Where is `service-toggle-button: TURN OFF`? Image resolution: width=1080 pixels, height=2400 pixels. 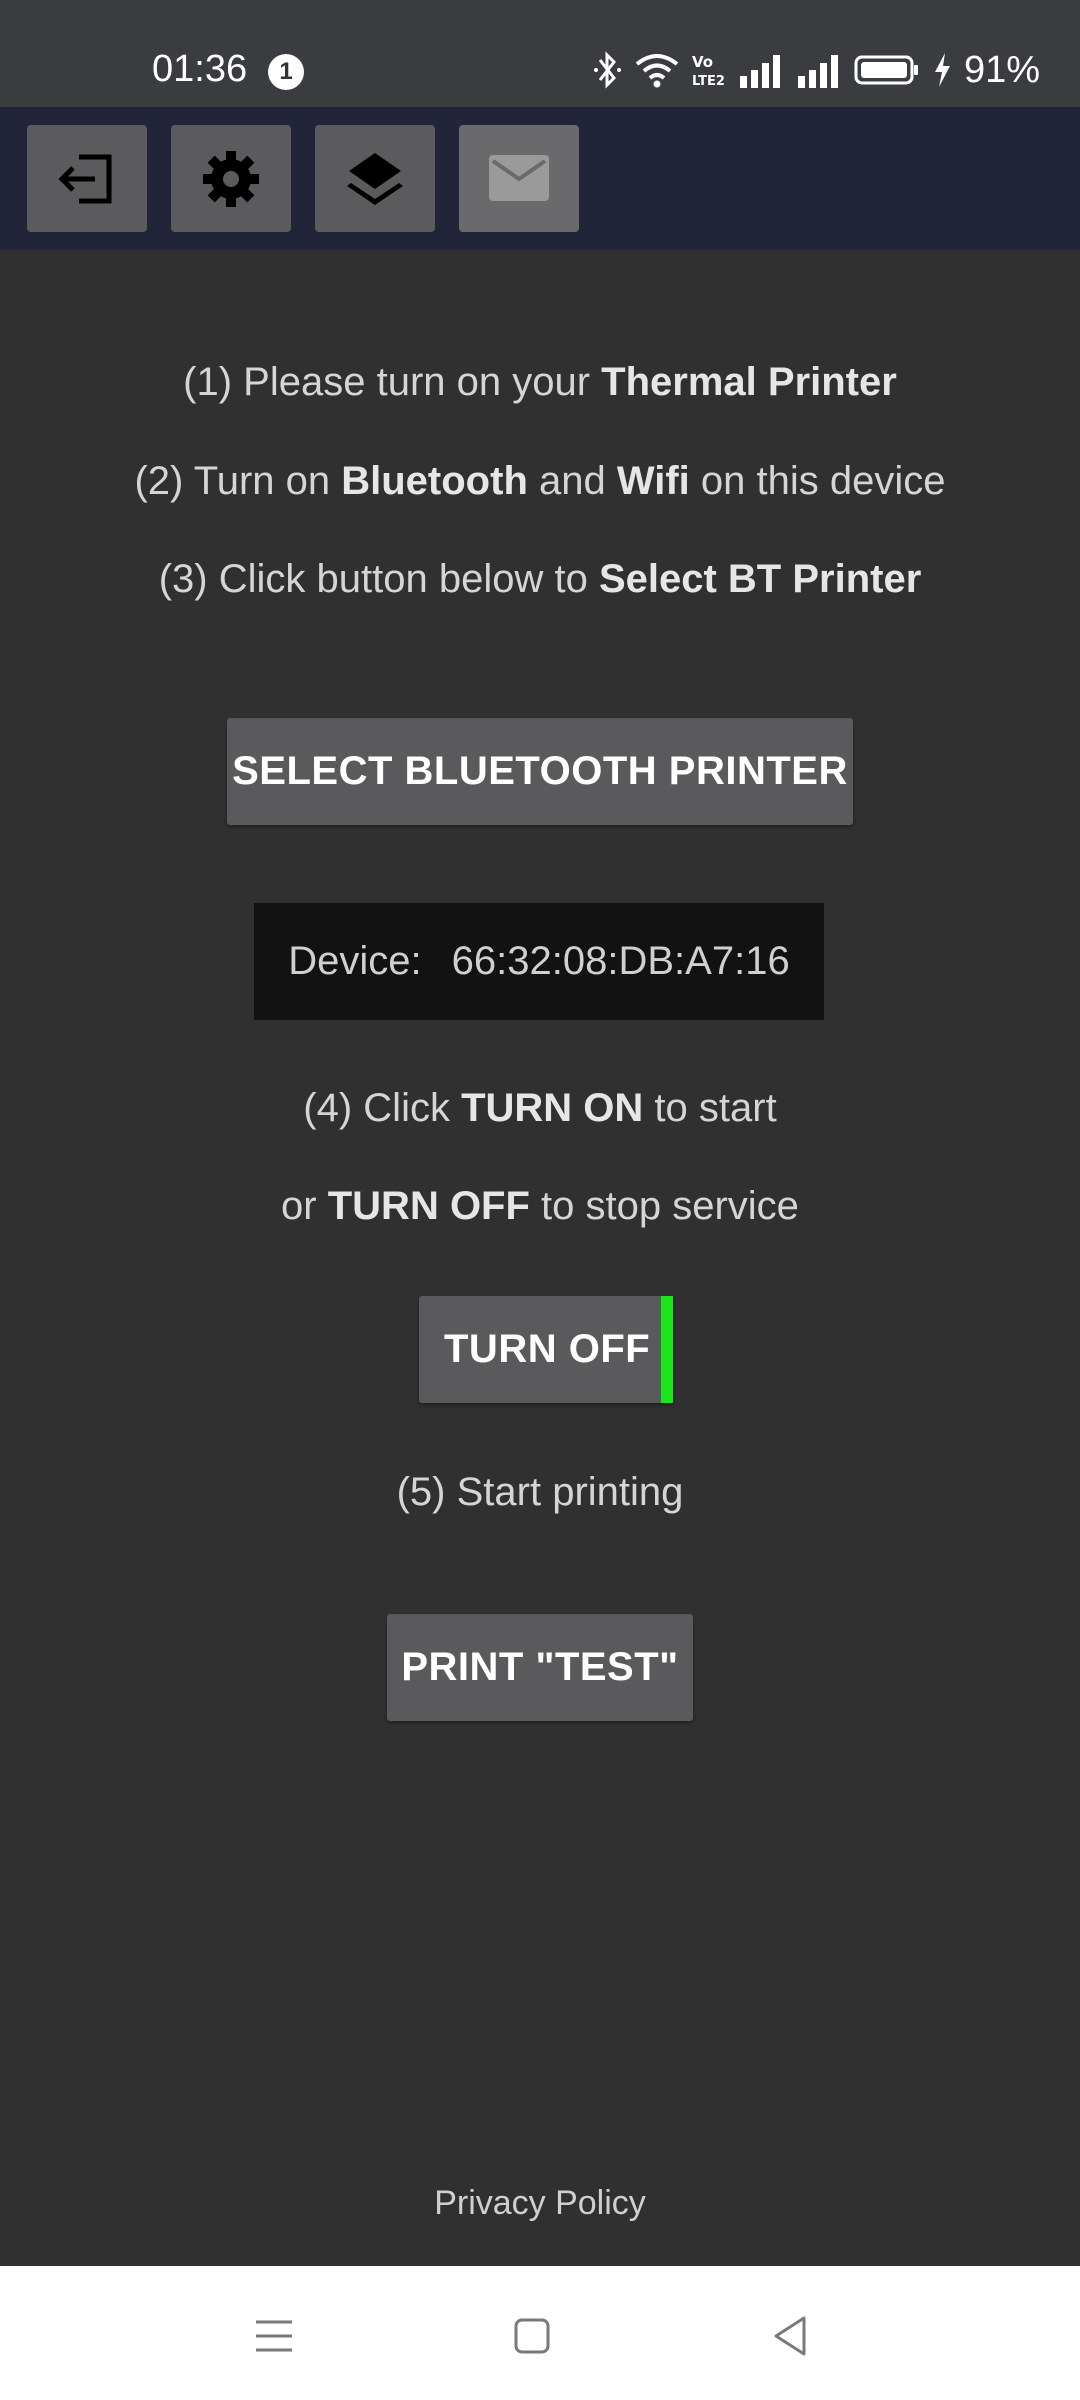 service-toggle-button: TURN OFF is located at coordinates (546, 1349).